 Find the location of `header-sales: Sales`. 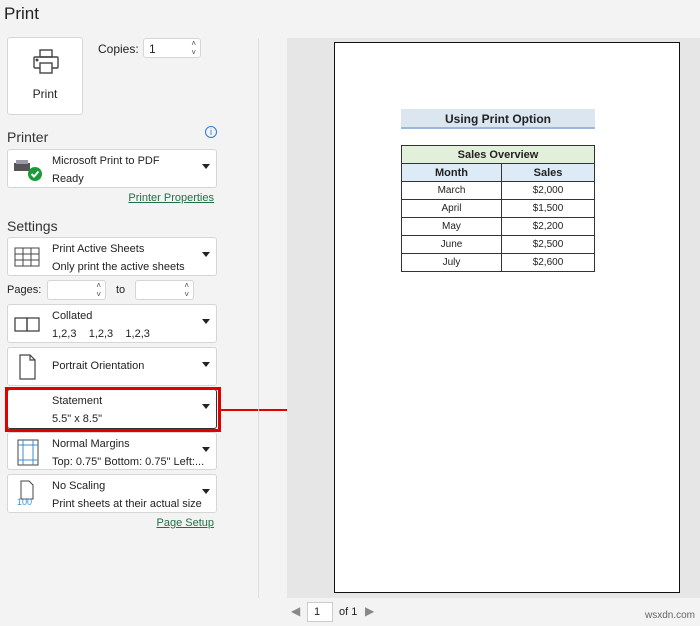

header-sales: Sales is located at coordinates (548, 172).